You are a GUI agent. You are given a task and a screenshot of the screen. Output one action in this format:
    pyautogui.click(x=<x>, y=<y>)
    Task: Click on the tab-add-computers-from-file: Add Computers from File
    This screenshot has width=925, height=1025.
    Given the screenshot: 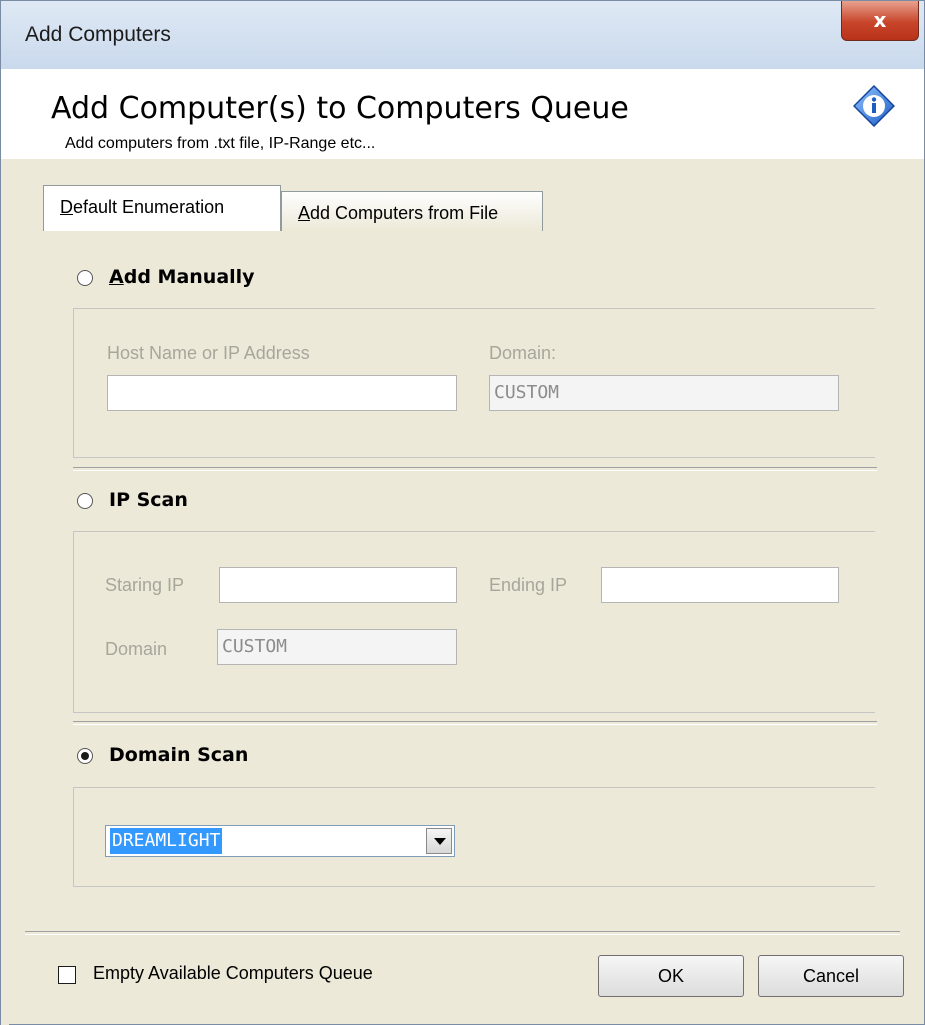 What is the action you would take?
    pyautogui.click(x=412, y=211)
    